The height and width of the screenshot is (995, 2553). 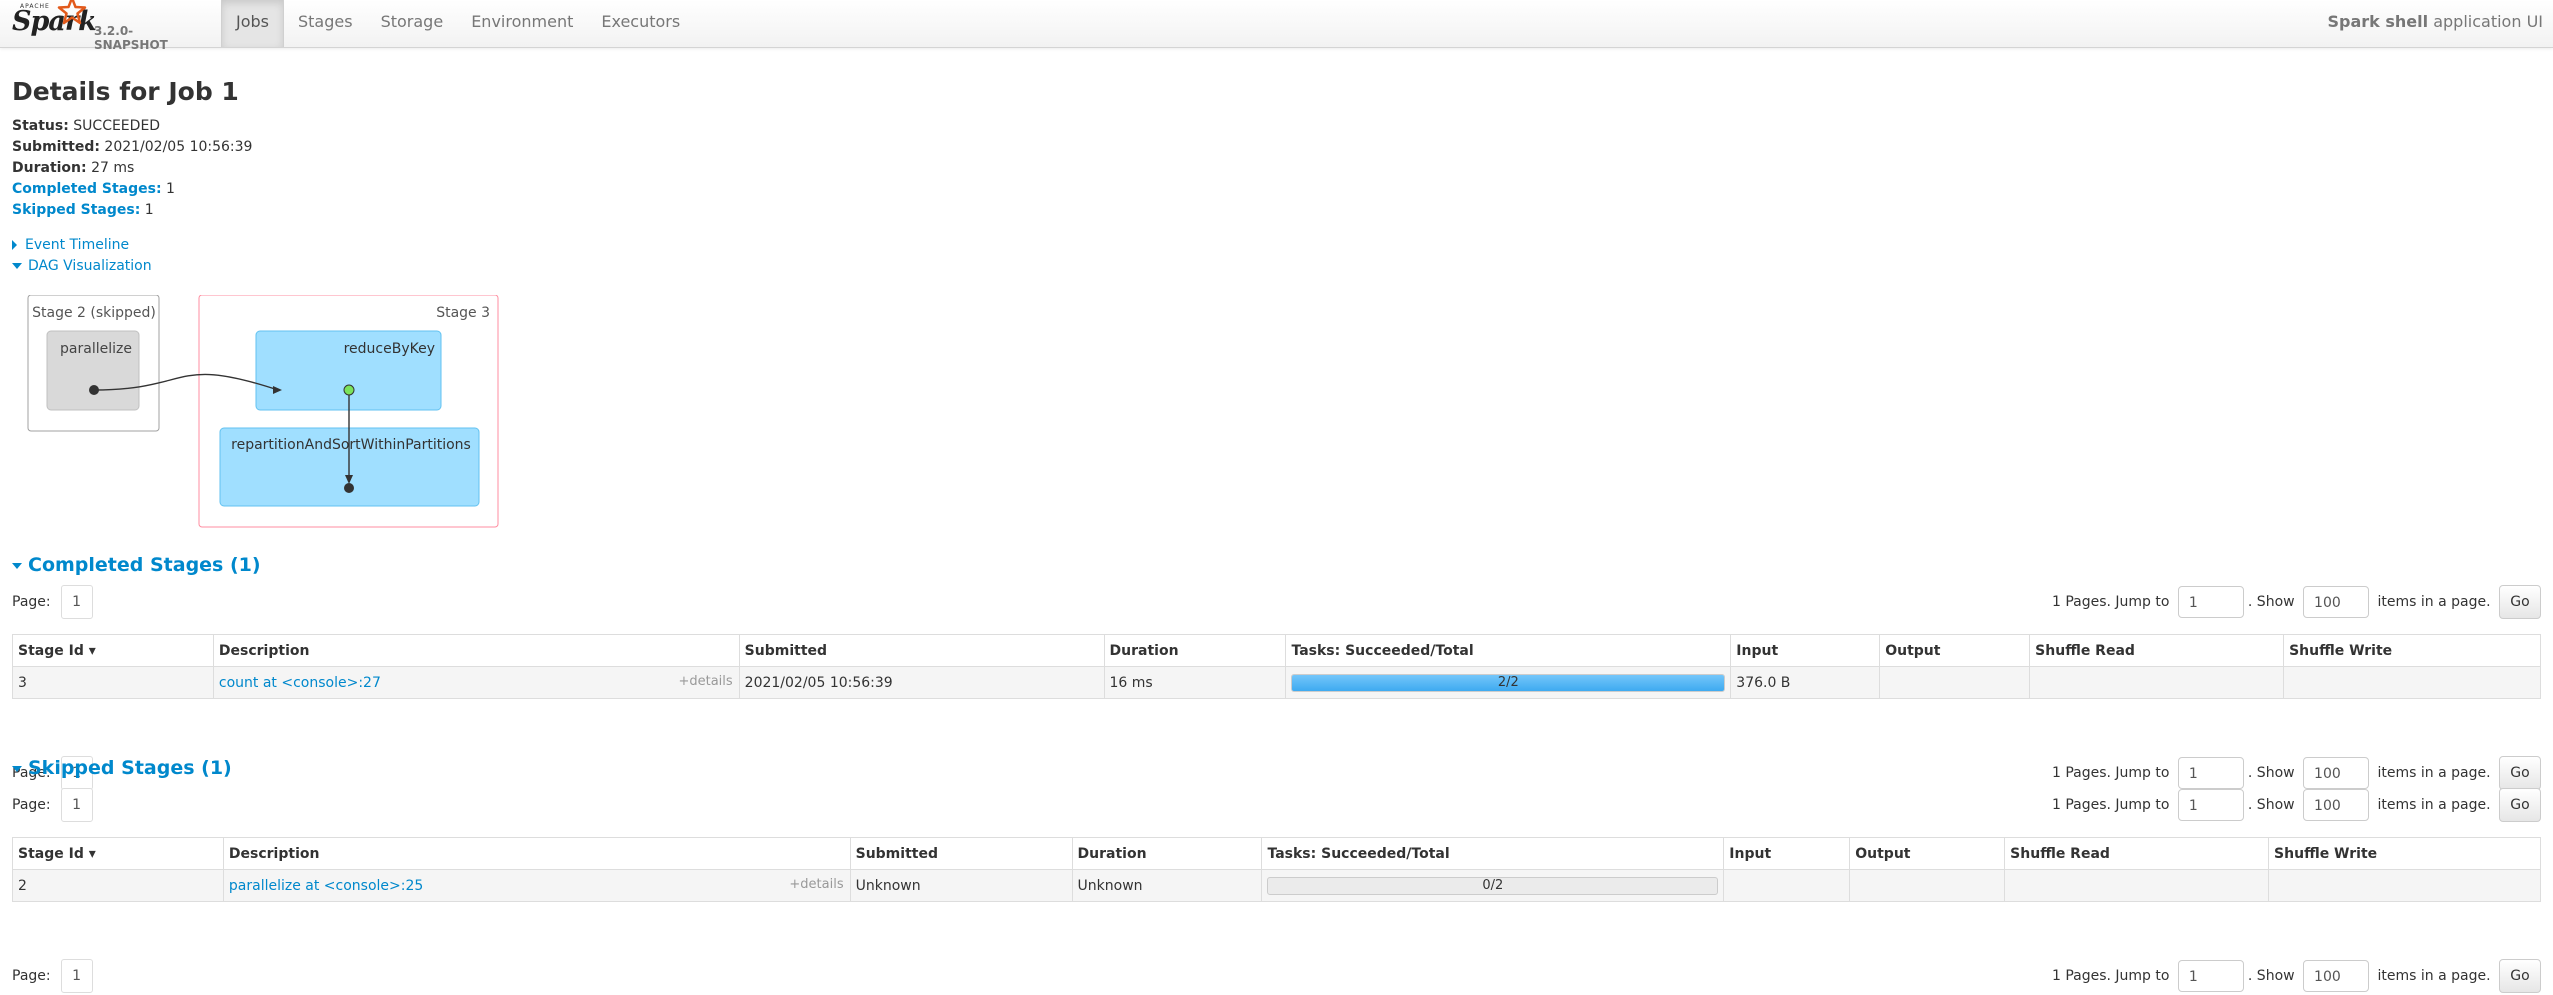 I want to click on tab-environment: Environment, so click(x=522, y=23).